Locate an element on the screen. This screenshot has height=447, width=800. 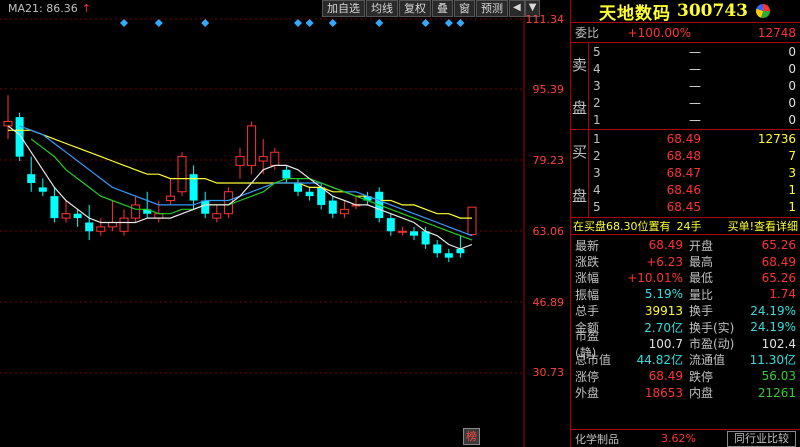
sell-level: 1 is located at coordinates (597, 120).